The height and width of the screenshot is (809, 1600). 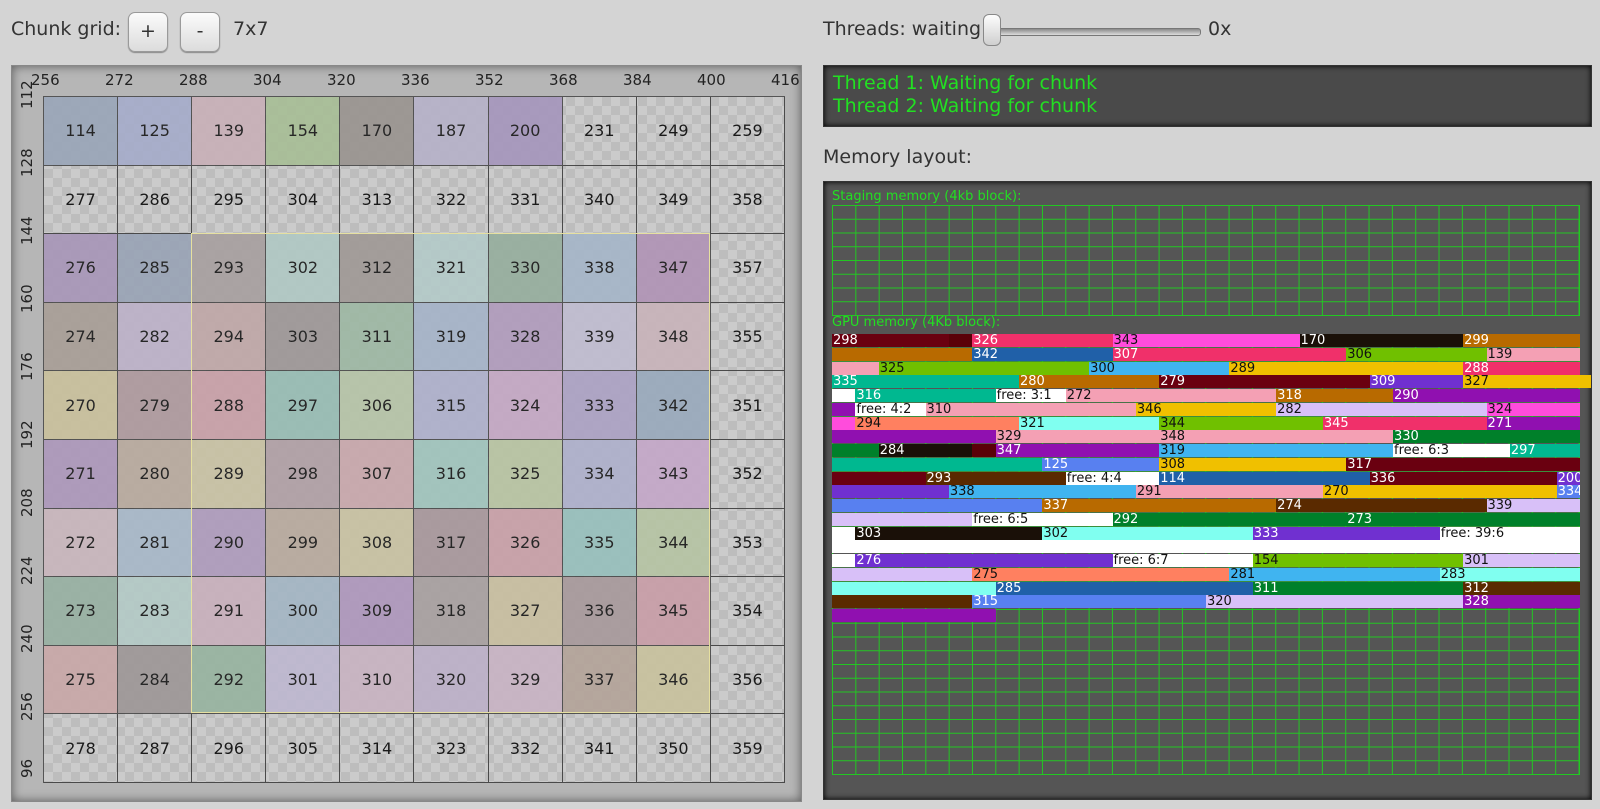 I want to click on chunk-cell: 187, so click(x=451, y=131).